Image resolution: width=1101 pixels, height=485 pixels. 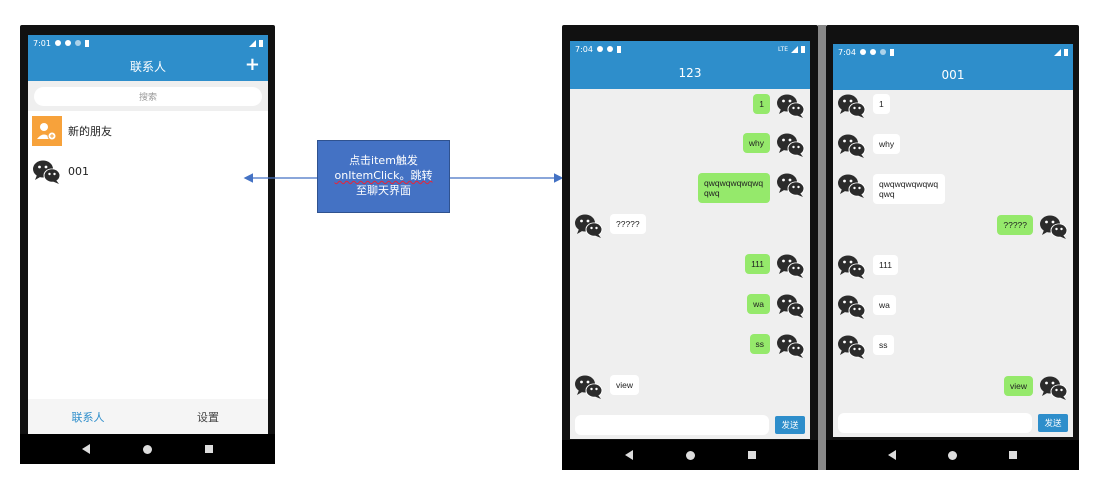 I want to click on sent-message-bubble: 111, so click(x=757, y=264).